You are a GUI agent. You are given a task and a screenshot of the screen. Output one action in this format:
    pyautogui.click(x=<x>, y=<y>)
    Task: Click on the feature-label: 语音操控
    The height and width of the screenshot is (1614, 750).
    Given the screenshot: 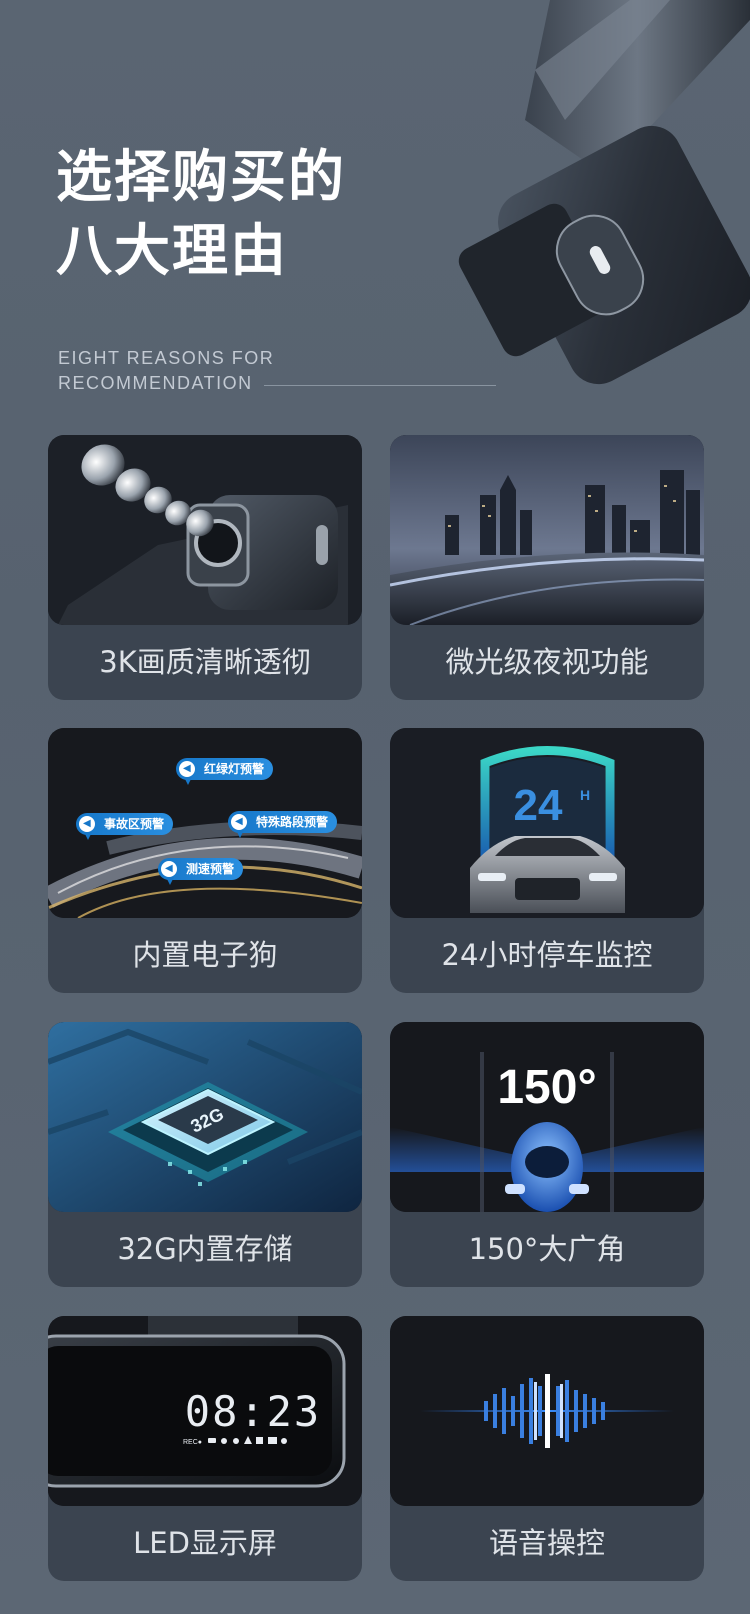 What is the action you would take?
    pyautogui.click(x=546, y=1543)
    